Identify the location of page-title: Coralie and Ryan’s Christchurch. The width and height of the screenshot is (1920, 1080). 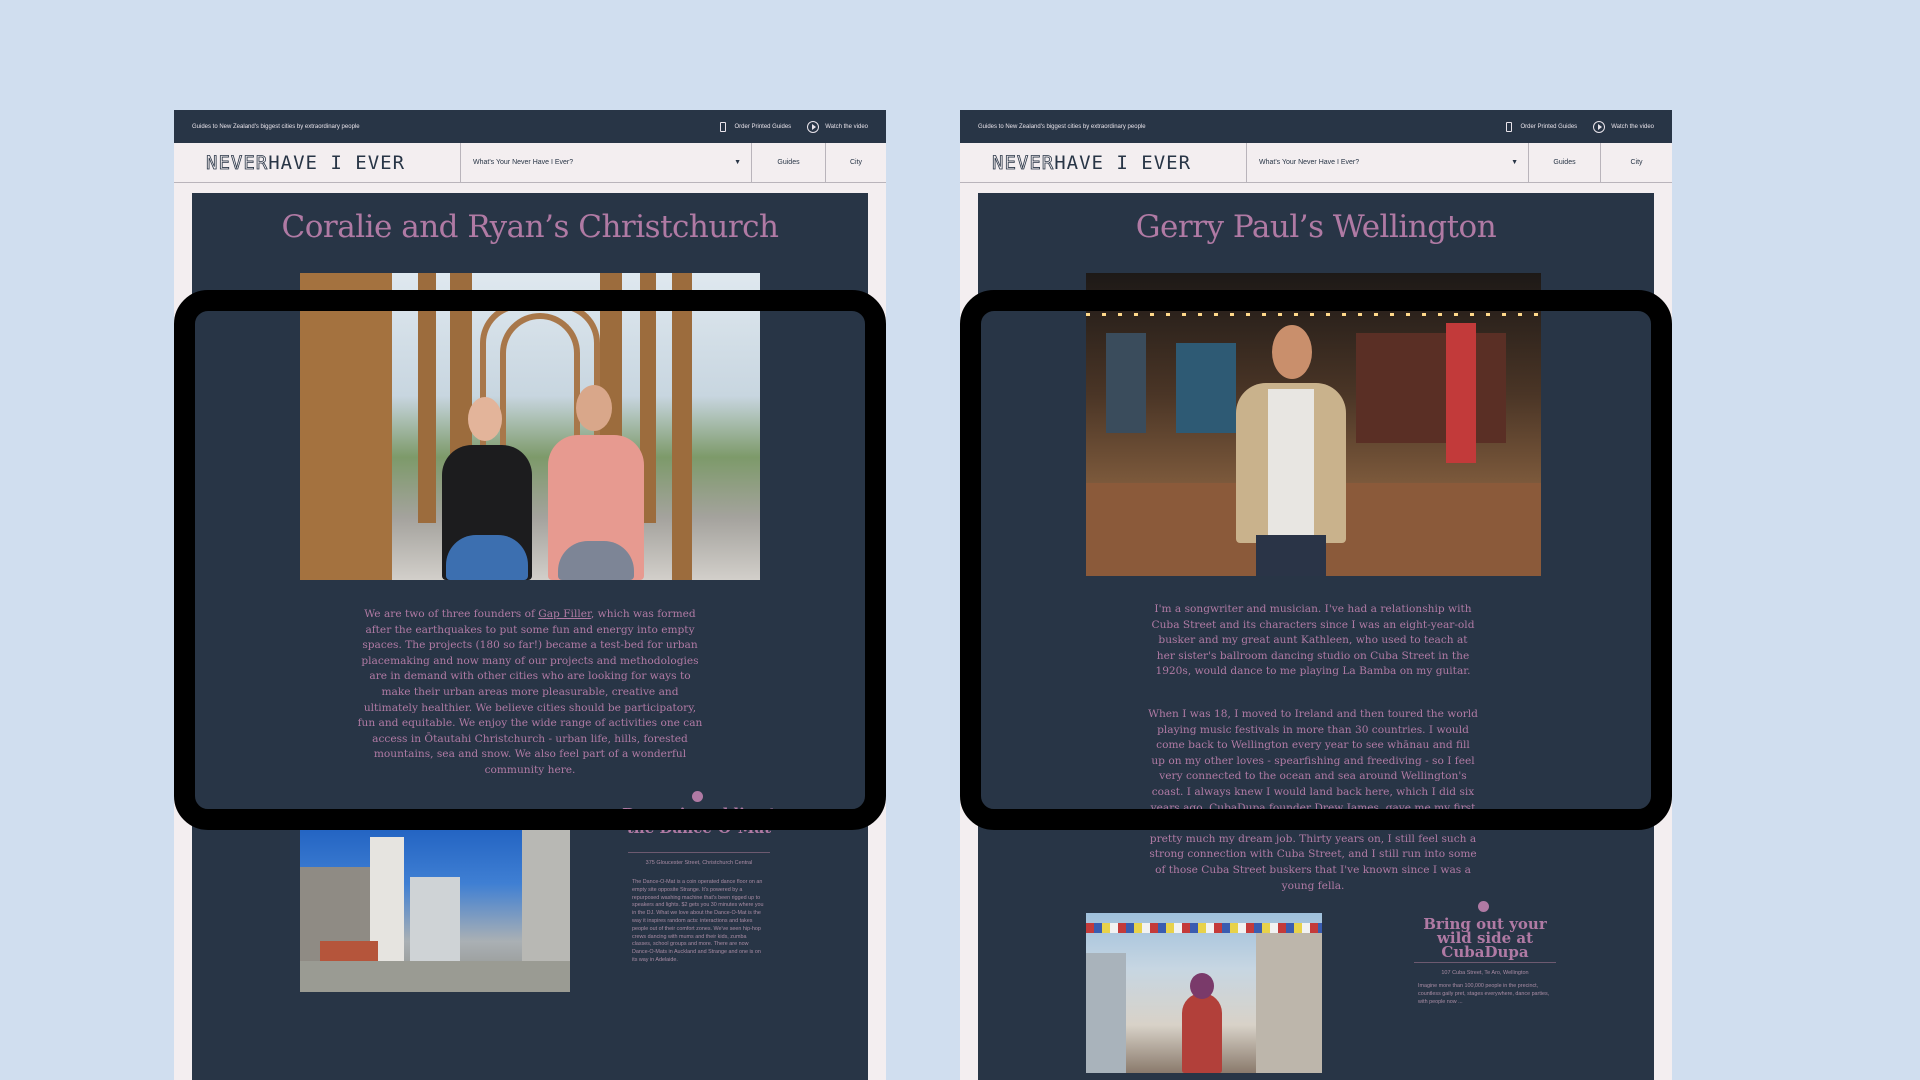
(530, 227).